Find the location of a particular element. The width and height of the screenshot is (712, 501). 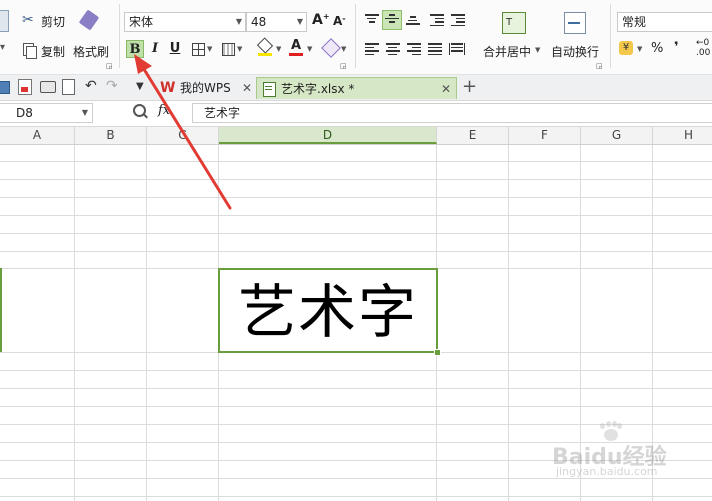

annotation-arrow is located at coordinates (183, 132).